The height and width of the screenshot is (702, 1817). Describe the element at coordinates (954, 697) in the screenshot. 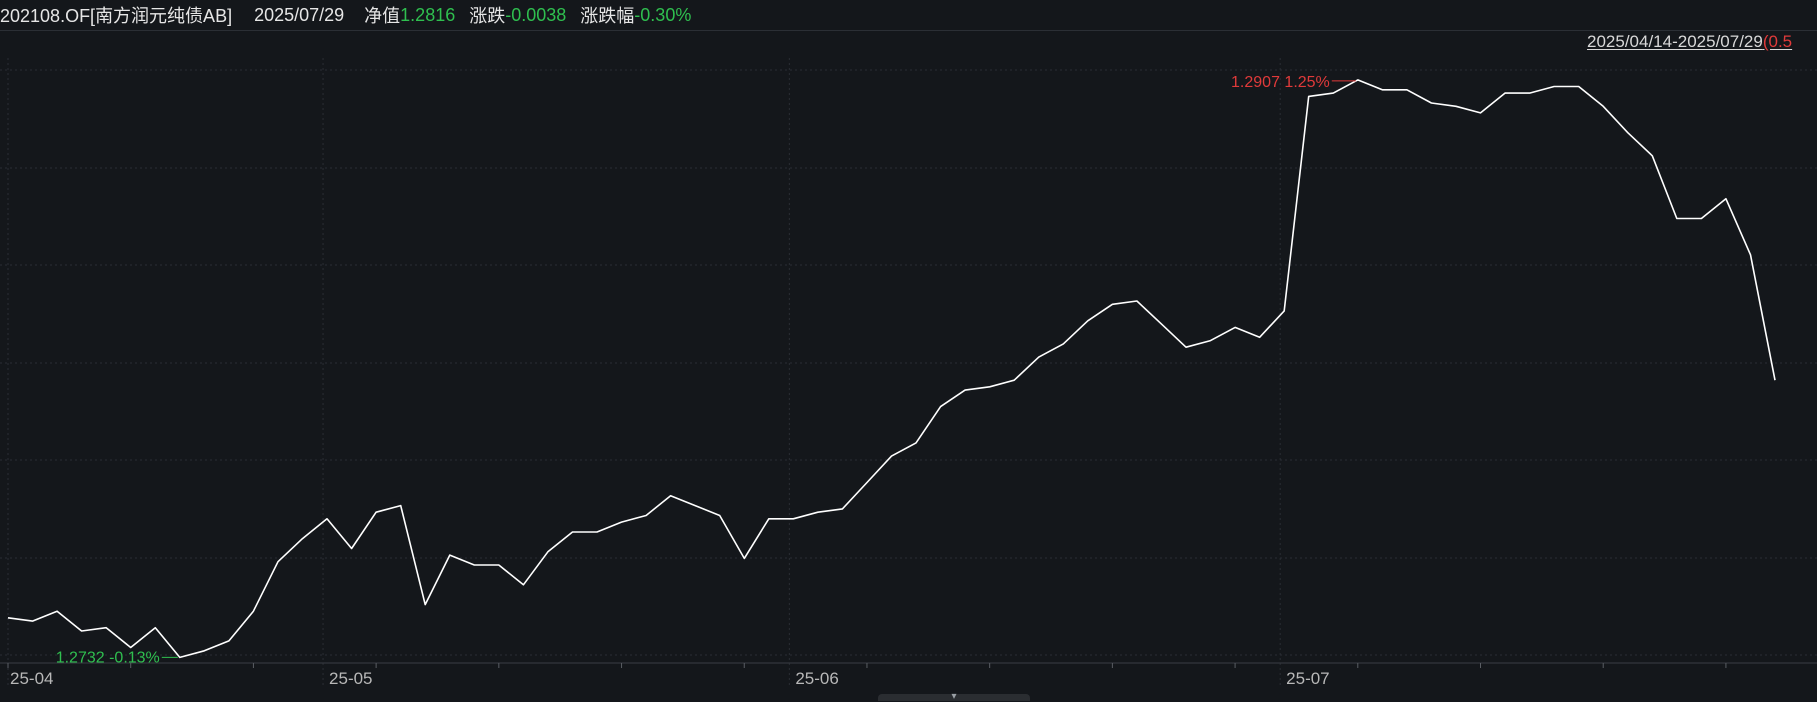

I see `chevron-down-icon: ▾` at that location.